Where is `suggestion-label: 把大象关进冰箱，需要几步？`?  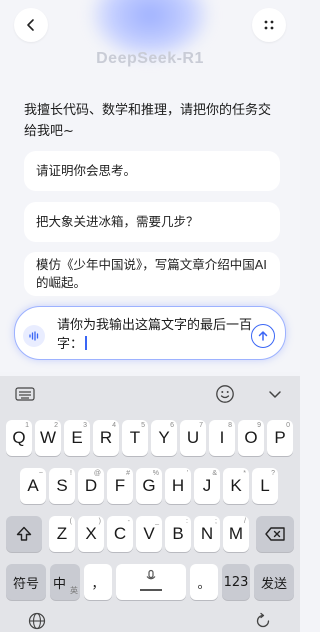 suggestion-label: 把大象关进冰箱，需要几步？ is located at coordinates (117, 221).